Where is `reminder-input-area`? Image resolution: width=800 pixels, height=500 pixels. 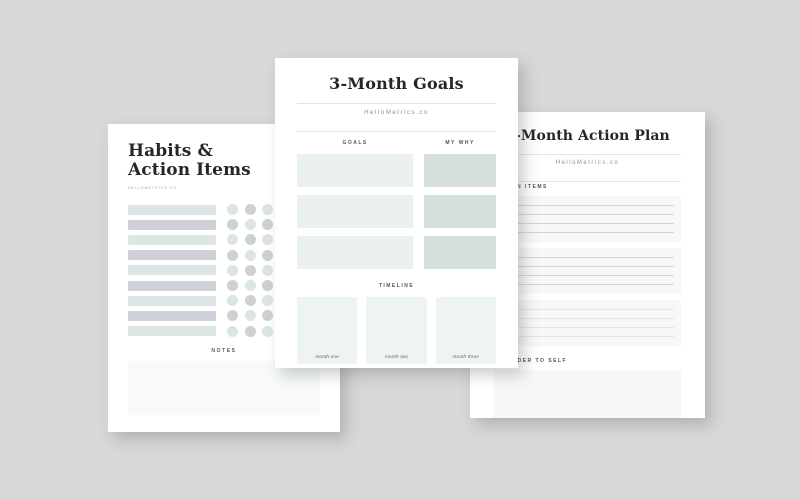 reminder-input-area is located at coordinates (587, 394).